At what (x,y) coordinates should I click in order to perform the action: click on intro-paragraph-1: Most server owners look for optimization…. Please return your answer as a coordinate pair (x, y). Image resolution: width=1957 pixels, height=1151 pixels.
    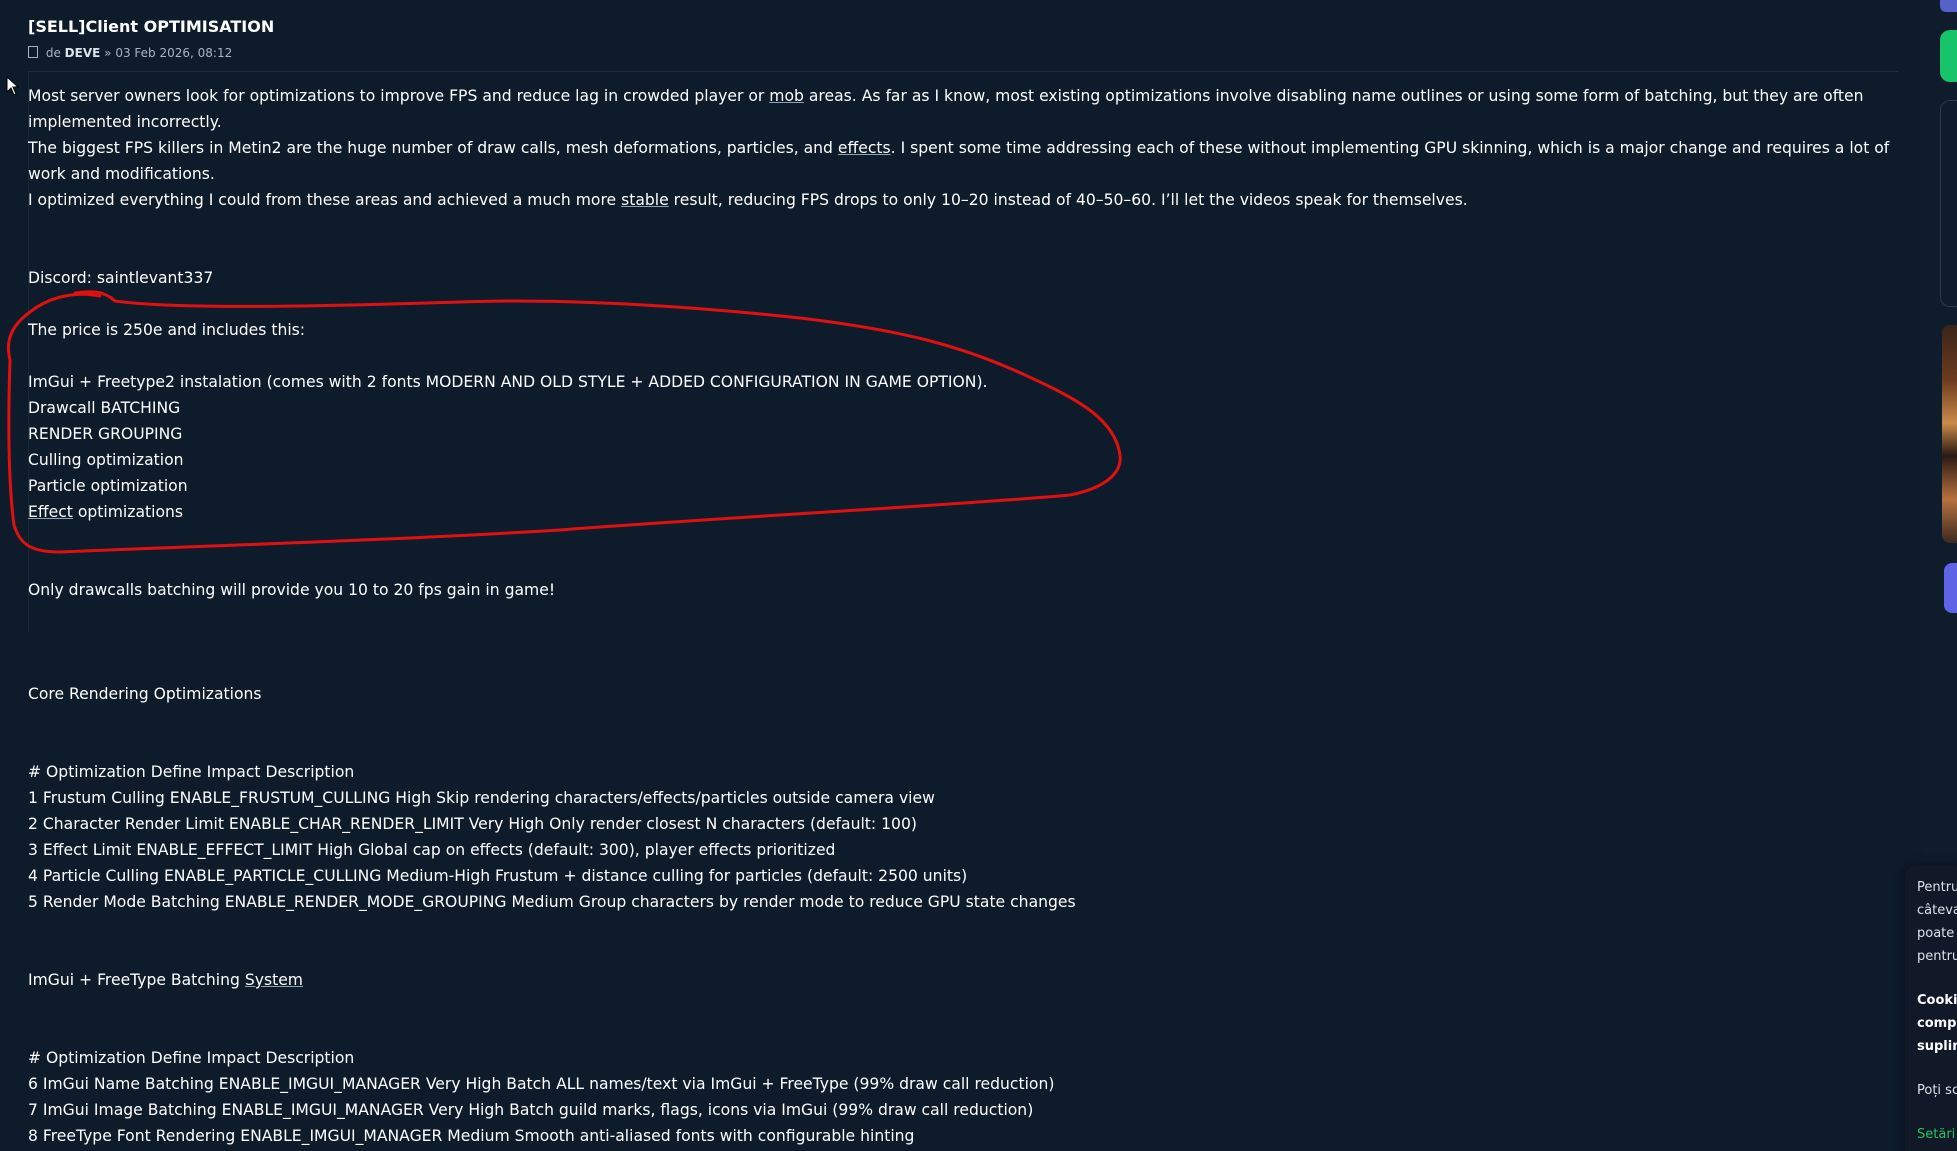
    Looking at the image, I should click on (968, 109).